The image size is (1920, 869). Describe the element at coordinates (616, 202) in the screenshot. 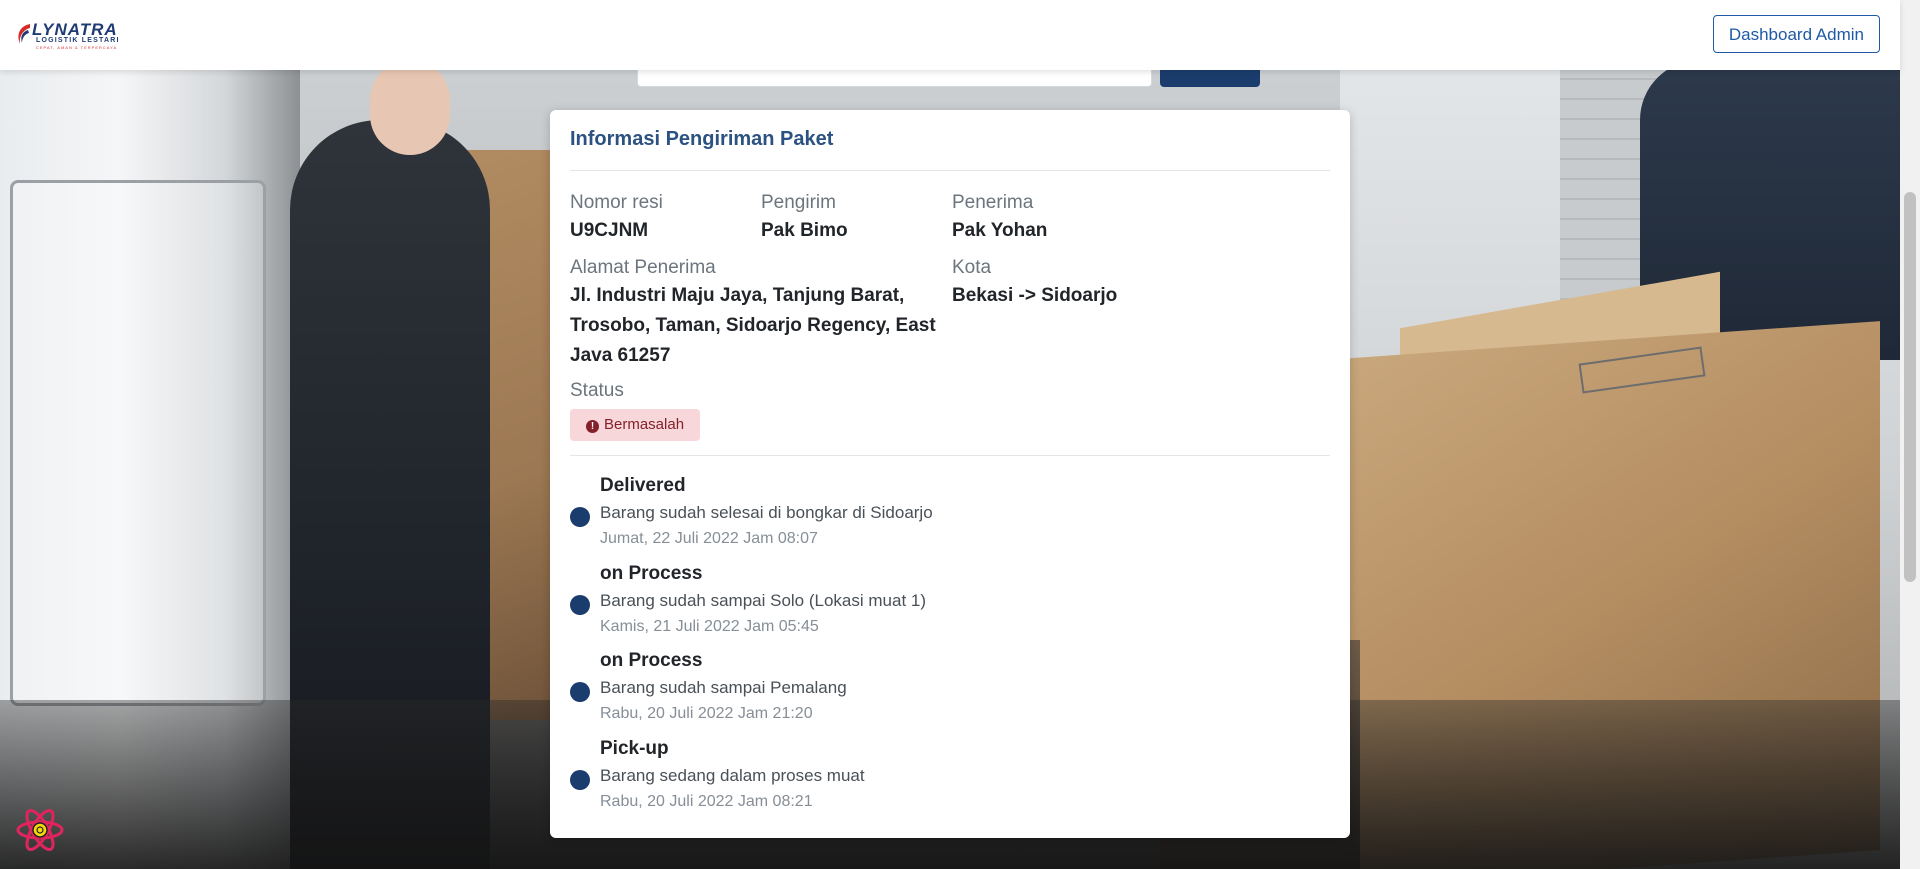

I see `receipt-label: Nomor resi` at that location.